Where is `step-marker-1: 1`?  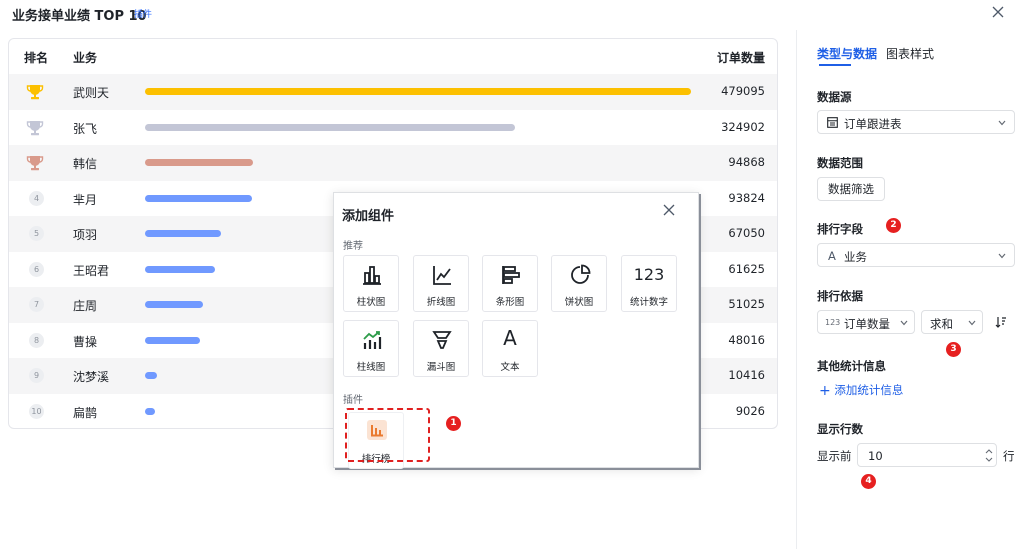
step-marker-1: 1 is located at coordinates (453, 423).